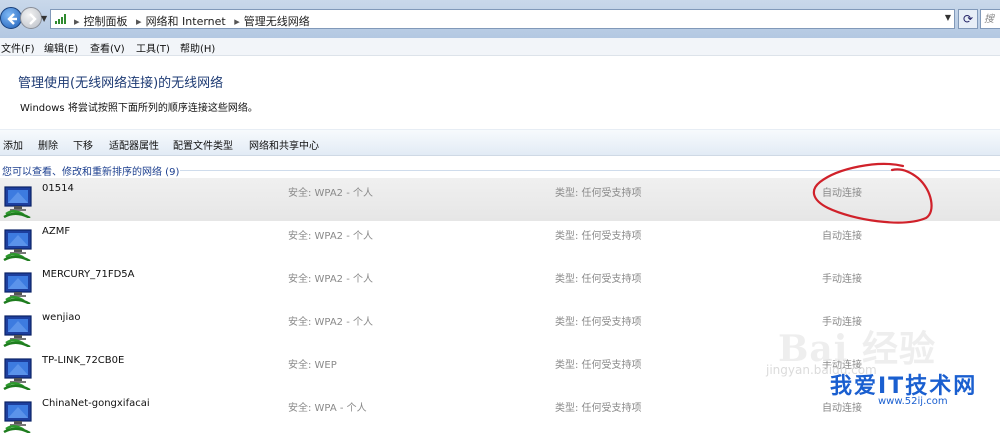  I want to click on address-input: ▸ 控制面板 ▸ 网络和 Internet ▸ 管理无线网络 ▼, so click(502, 19).